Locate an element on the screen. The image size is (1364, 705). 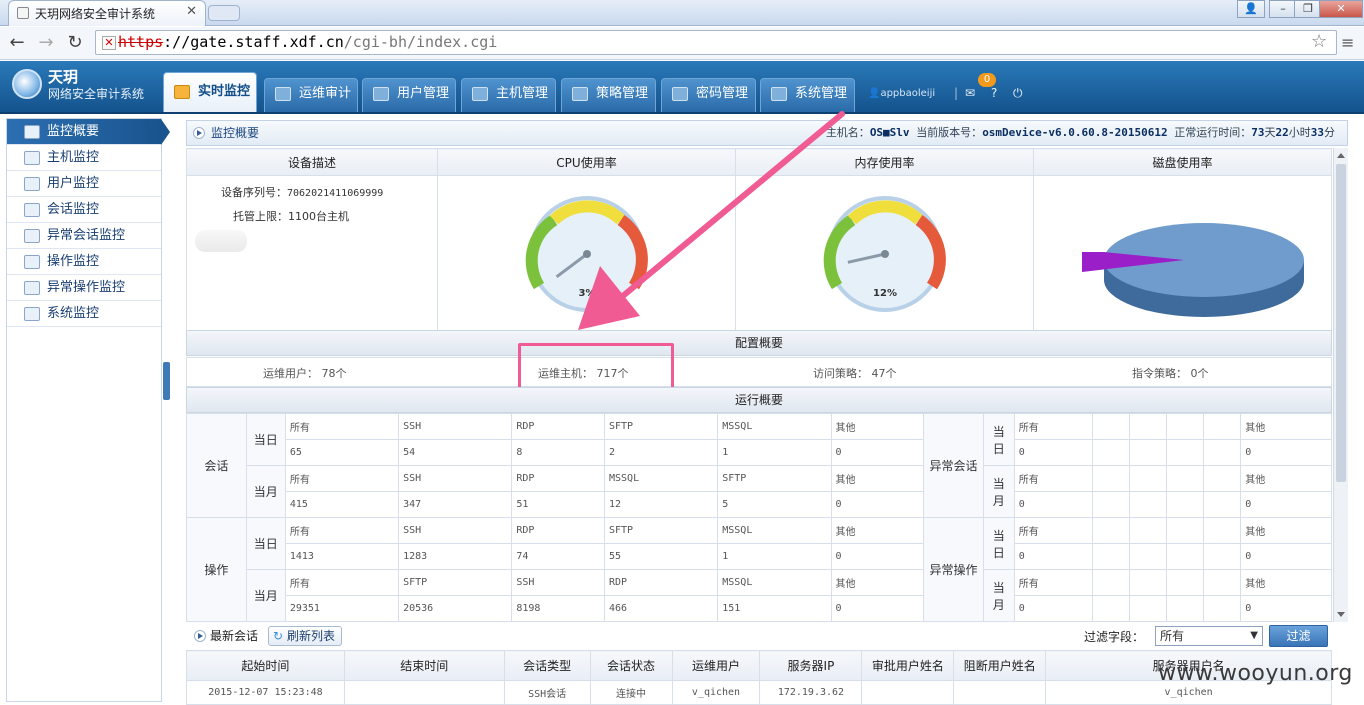
column-header: 阻断用户姓名 is located at coordinates (1000, 665).